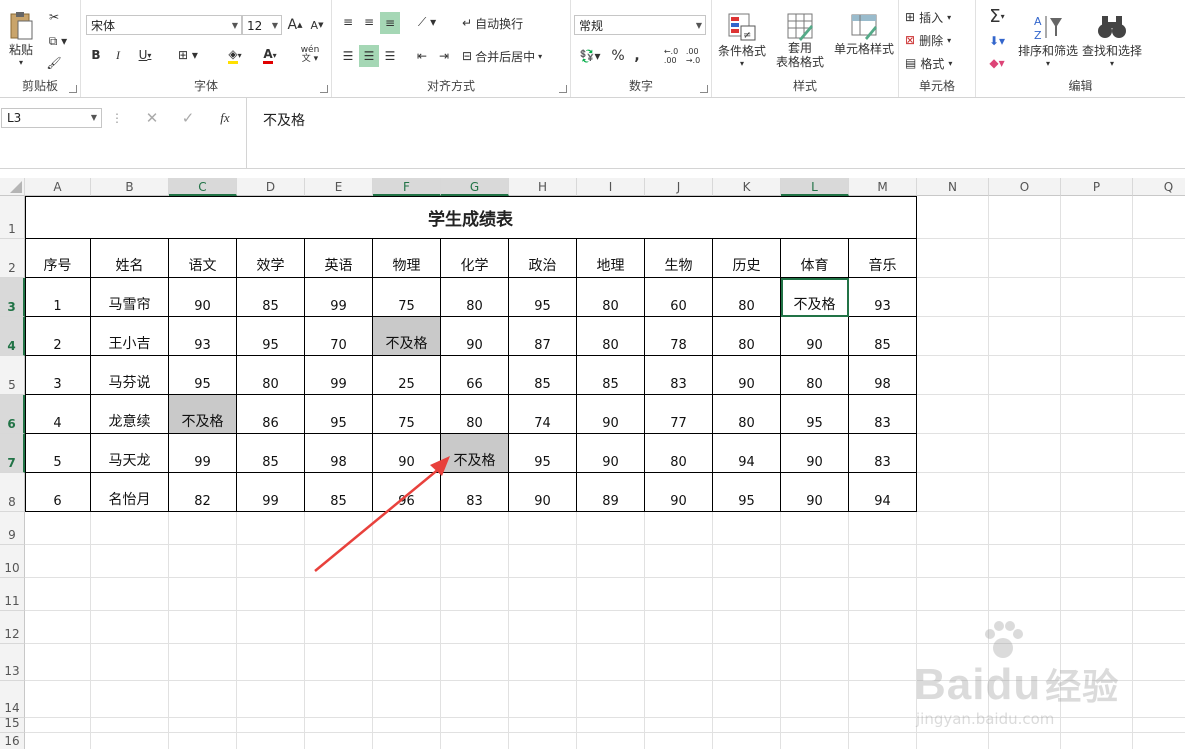 This screenshot has height=749, width=1185. Describe the element at coordinates (883, 492) in the screenshot. I see `table-cell: 94` at that location.